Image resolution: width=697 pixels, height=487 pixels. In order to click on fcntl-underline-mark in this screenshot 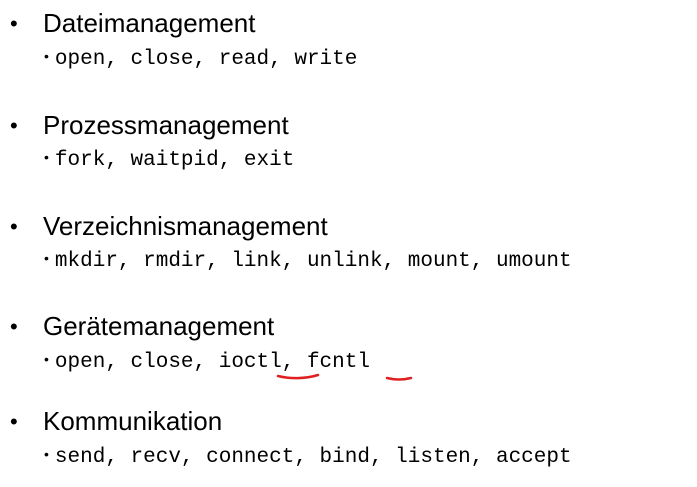, I will do `click(399, 378)`.